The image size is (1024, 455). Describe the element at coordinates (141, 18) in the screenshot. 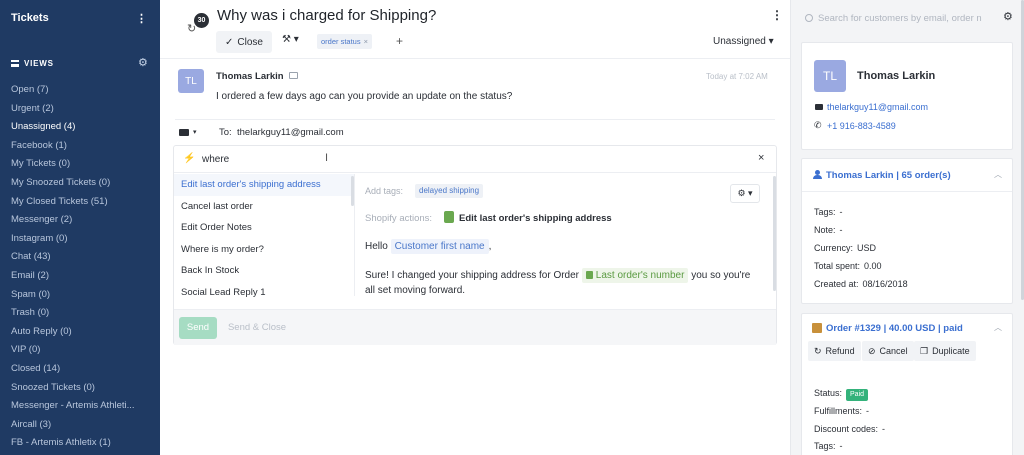

I see `sidebar-menu-icon: ⋮` at that location.